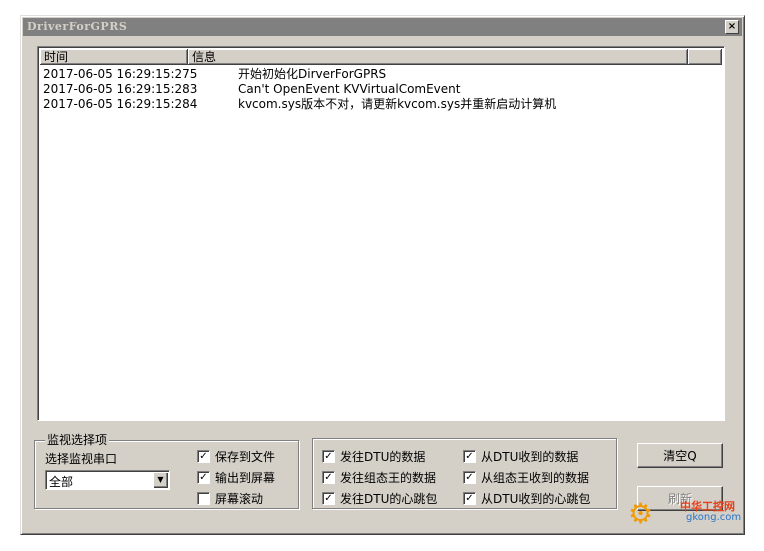 This screenshot has height=551, width=764. I want to click on filter-send-heartbeat-checkbox: ✓ 发往DTU的心跳包, so click(379, 498).